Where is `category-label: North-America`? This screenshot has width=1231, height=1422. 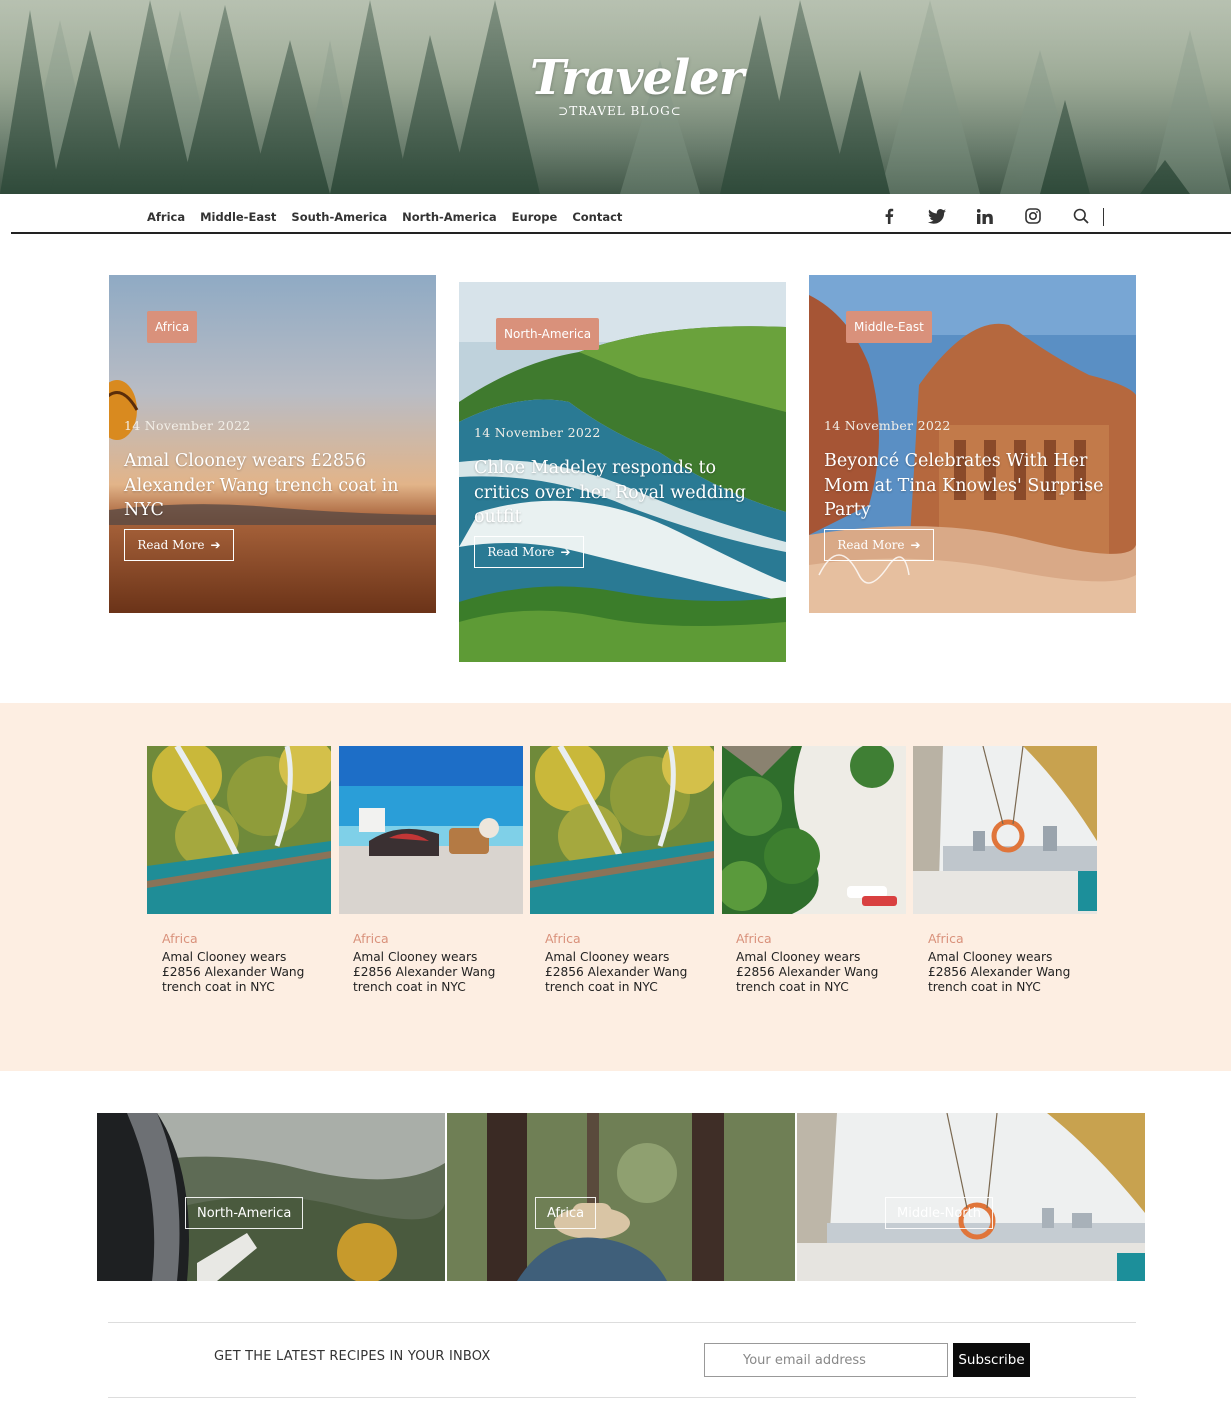
category-label: North-America is located at coordinates (244, 1213).